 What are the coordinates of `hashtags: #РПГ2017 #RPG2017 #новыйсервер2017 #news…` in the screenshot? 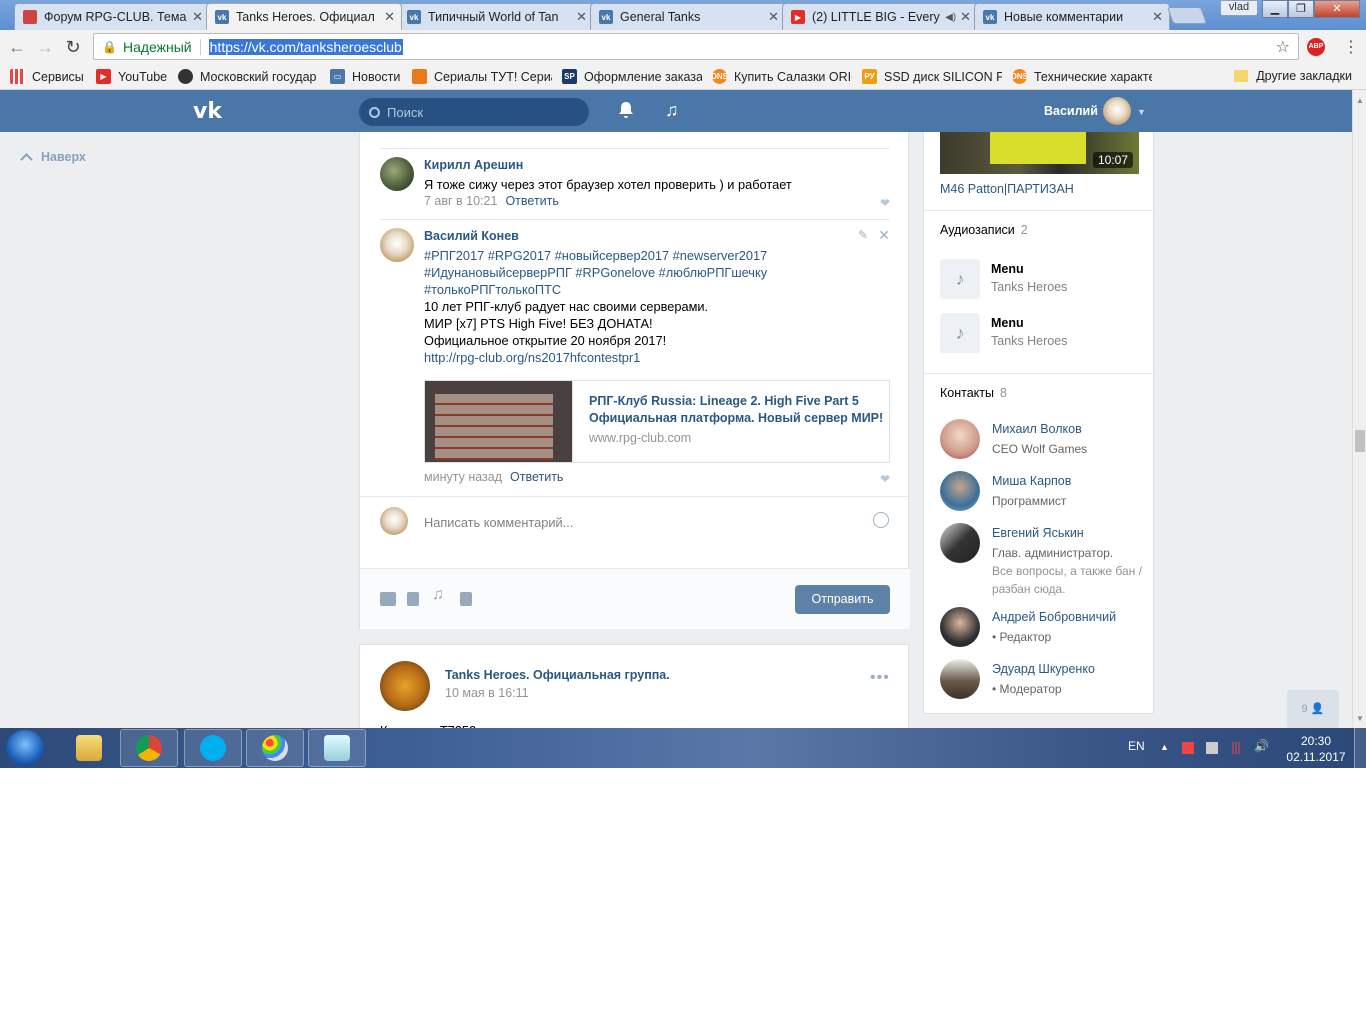 It's located at (644, 272).